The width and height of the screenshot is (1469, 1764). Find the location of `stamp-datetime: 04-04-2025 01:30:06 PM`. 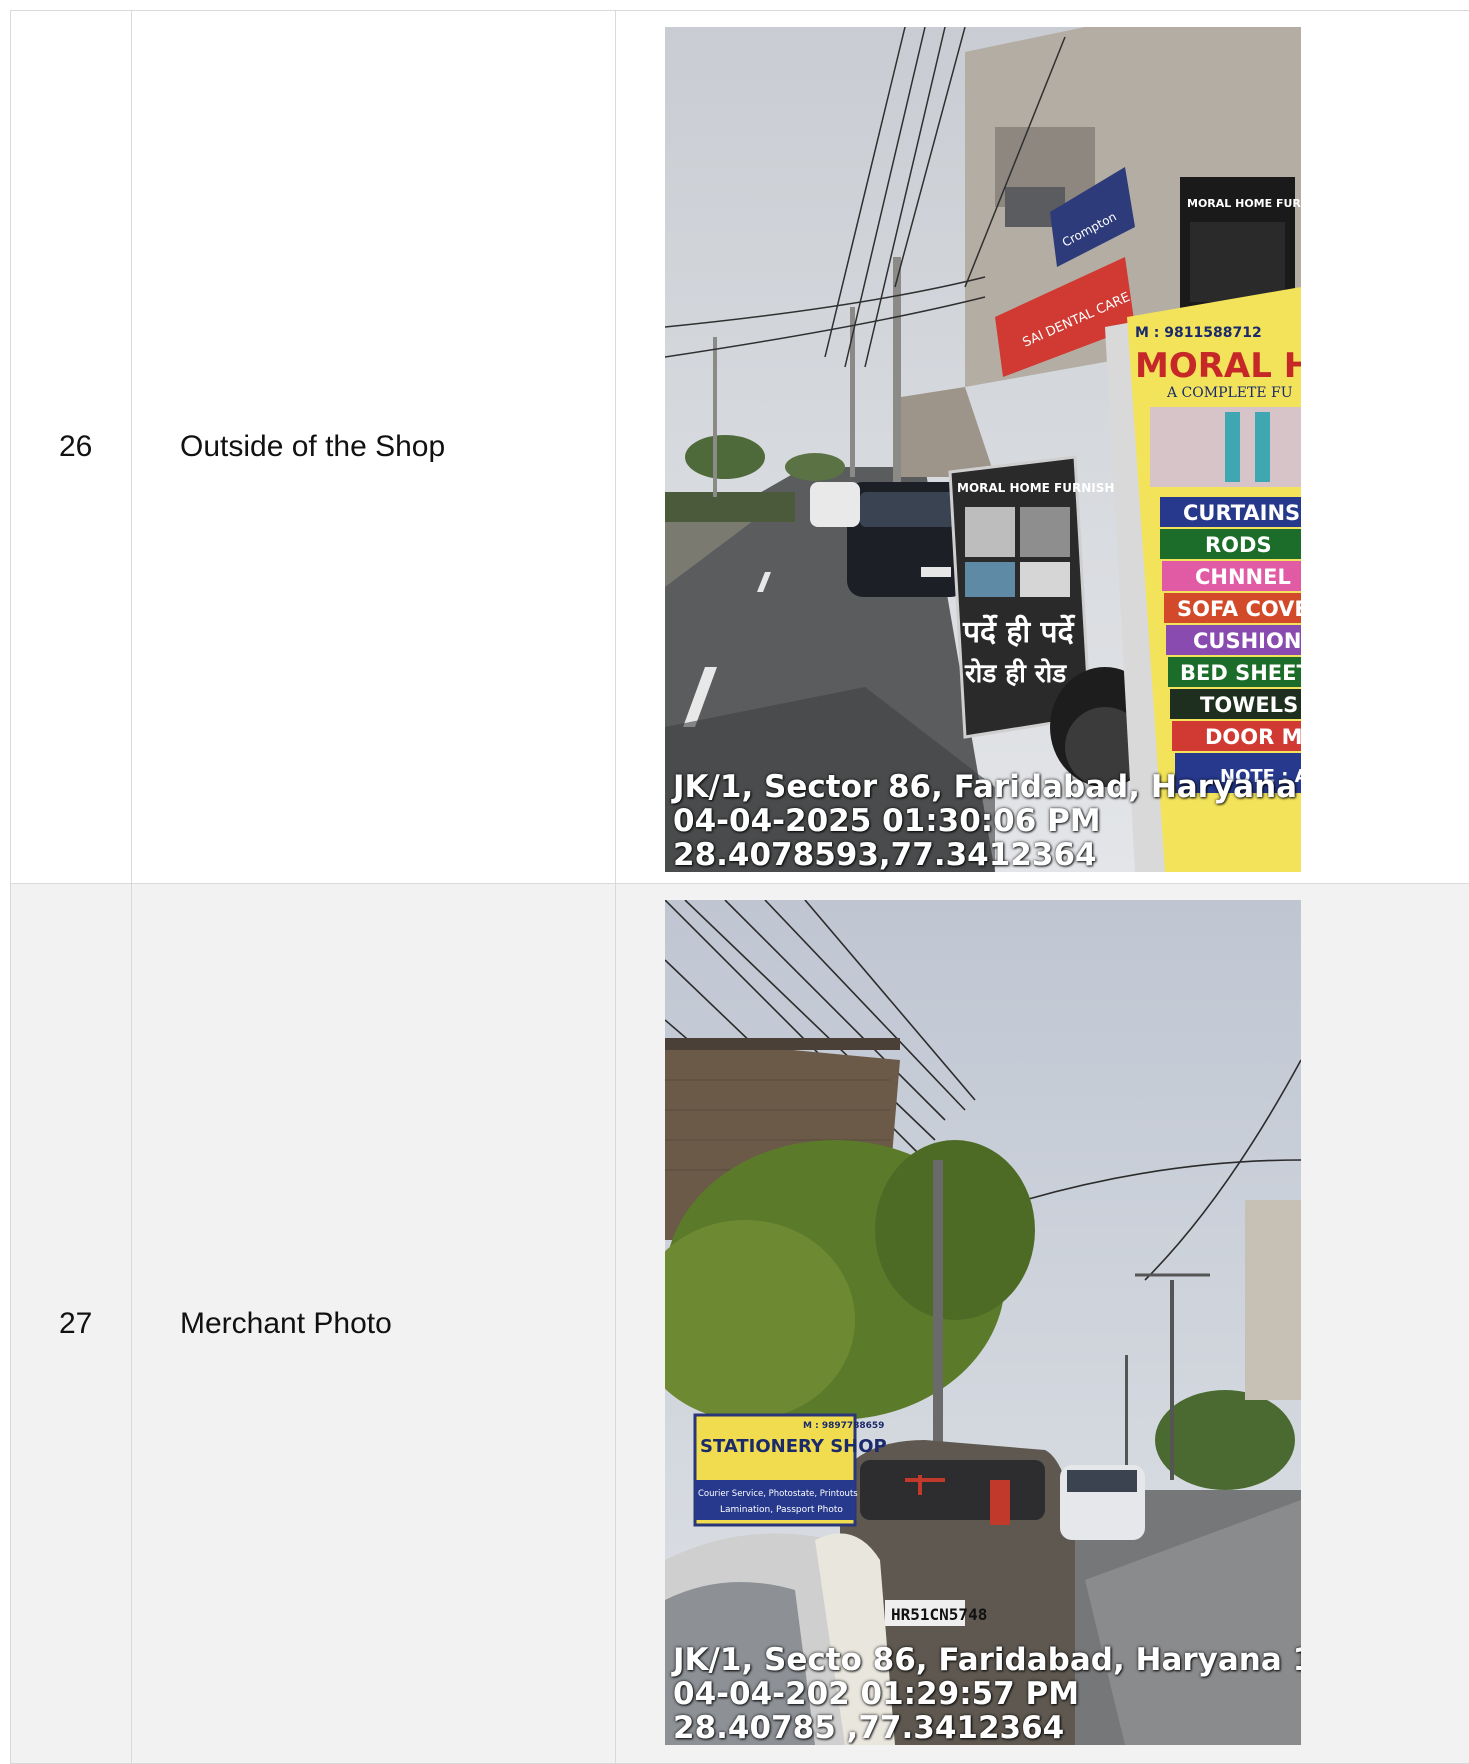

stamp-datetime: 04-04-2025 01:30:06 PM is located at coordinates (987, 821).